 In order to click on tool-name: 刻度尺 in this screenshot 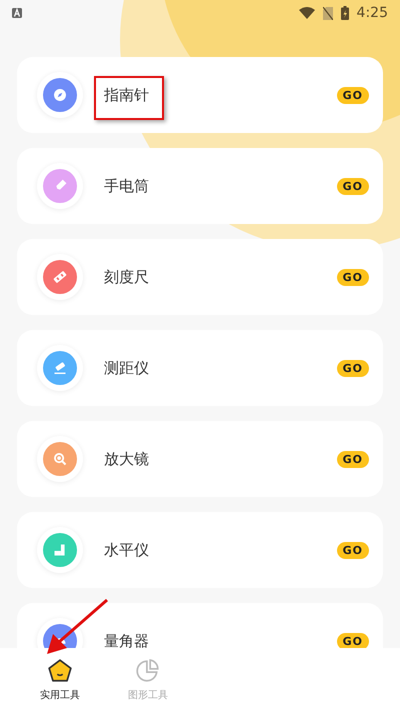, I will do `click(126, 277)`.